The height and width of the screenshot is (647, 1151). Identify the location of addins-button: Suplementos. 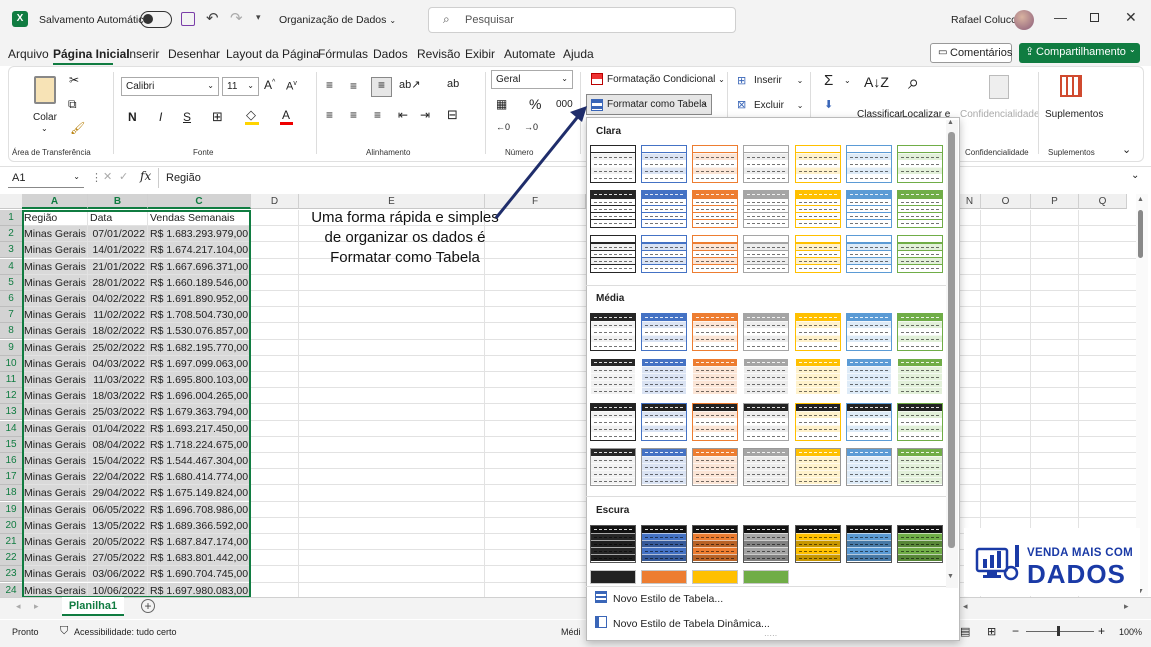
(1074, 114).